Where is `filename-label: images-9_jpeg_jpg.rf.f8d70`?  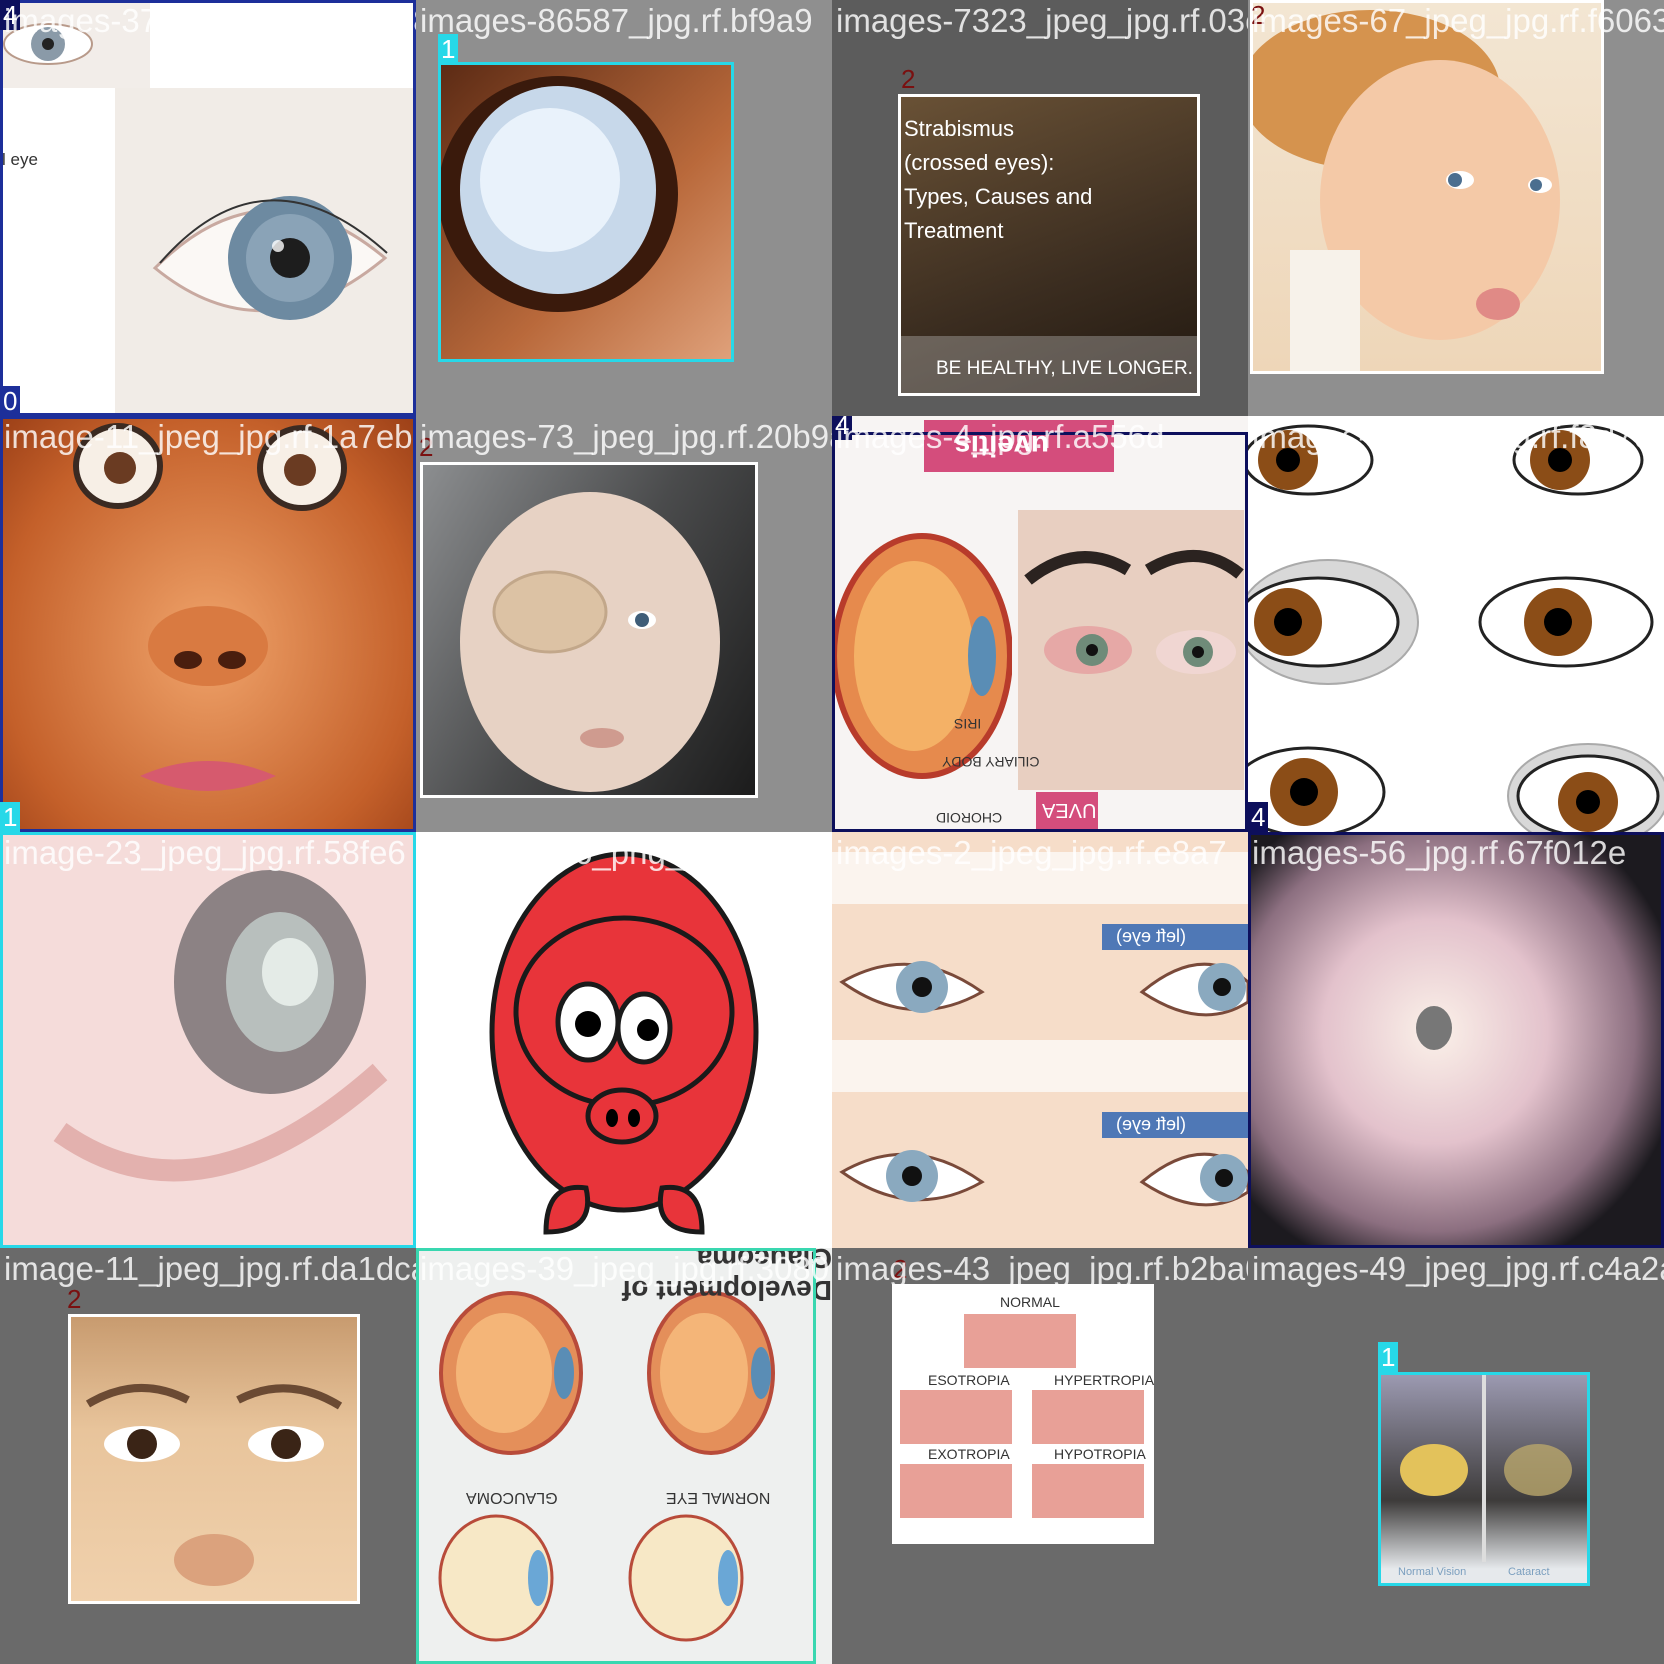 filename-label: images-9_jpeg_jpg.rf.f8d70 is located at coordinates (1452, 436).